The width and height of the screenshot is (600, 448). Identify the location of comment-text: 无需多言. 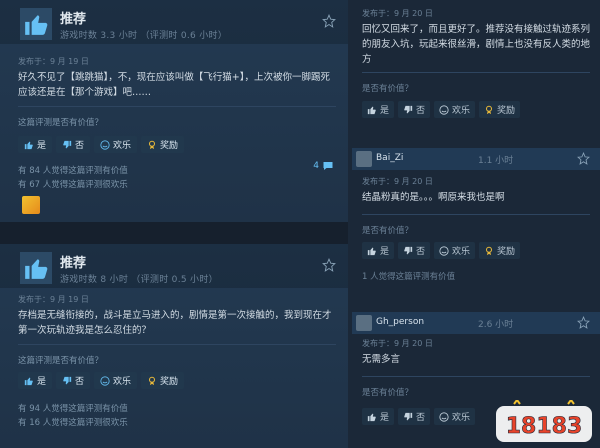
(381, 359).